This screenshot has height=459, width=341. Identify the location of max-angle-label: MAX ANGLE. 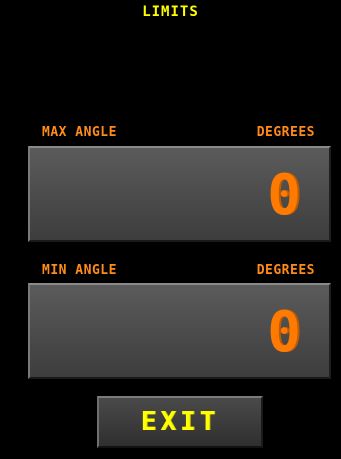
(79, 132).